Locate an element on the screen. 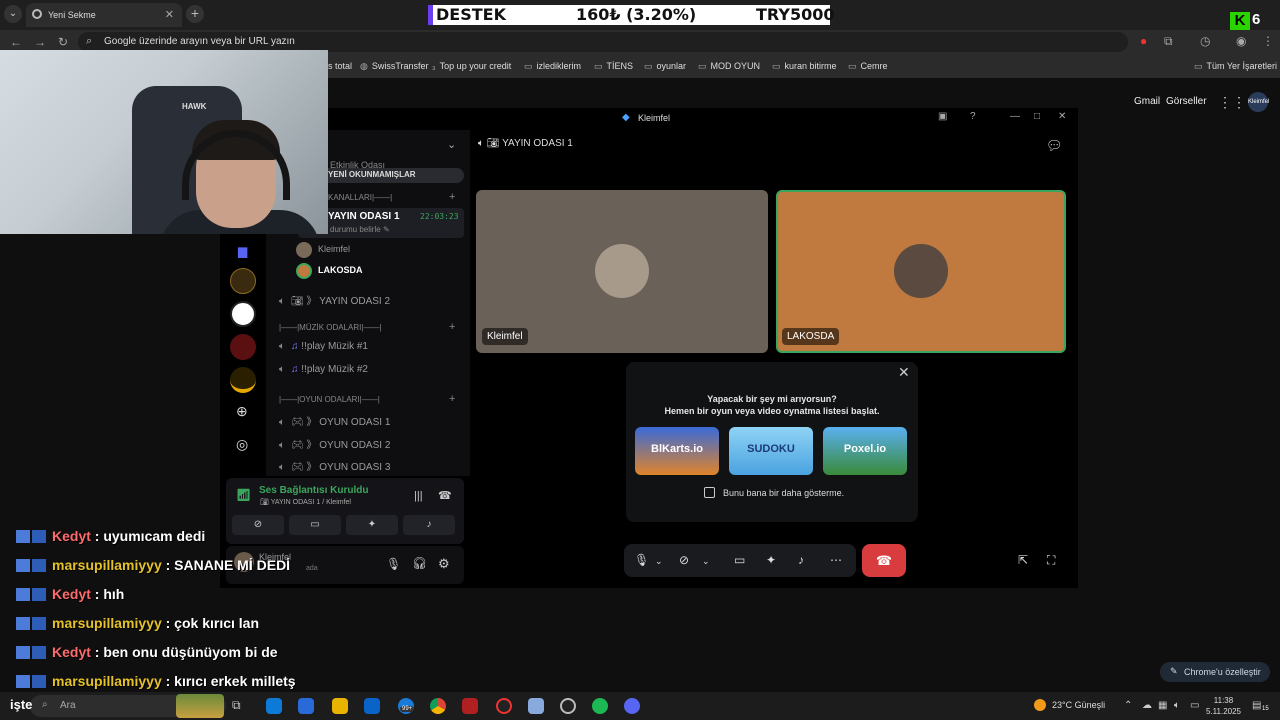 Image resolution: width=1280 pixels, height=720 pixels. bookmark-item: ▭ TİENS is located at coordinates (613, 66).